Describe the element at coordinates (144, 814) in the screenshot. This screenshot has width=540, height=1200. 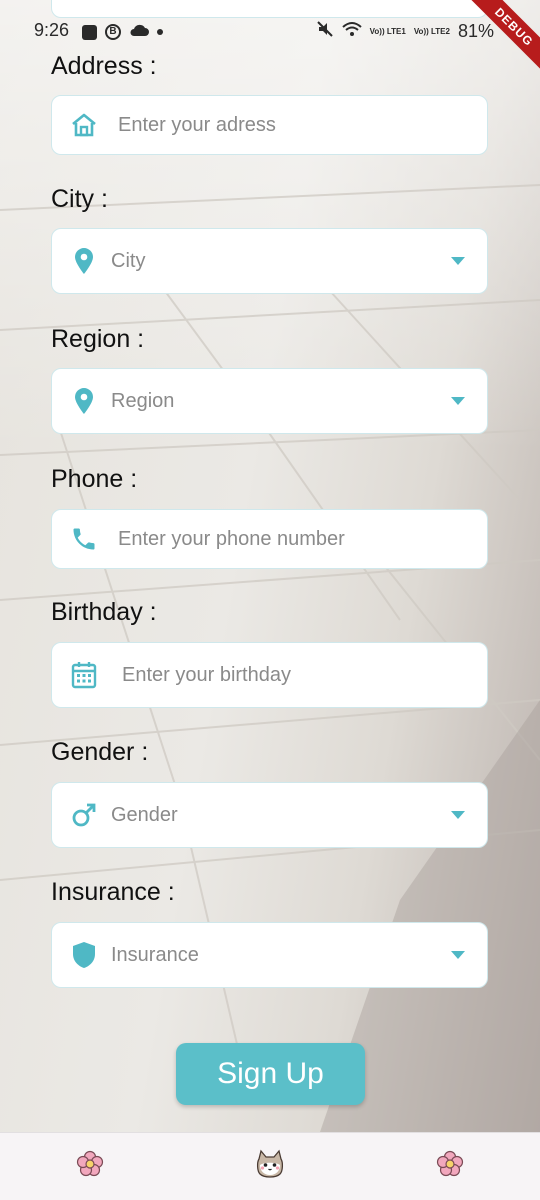
I see `gender-placeholder: Gender` at that location.